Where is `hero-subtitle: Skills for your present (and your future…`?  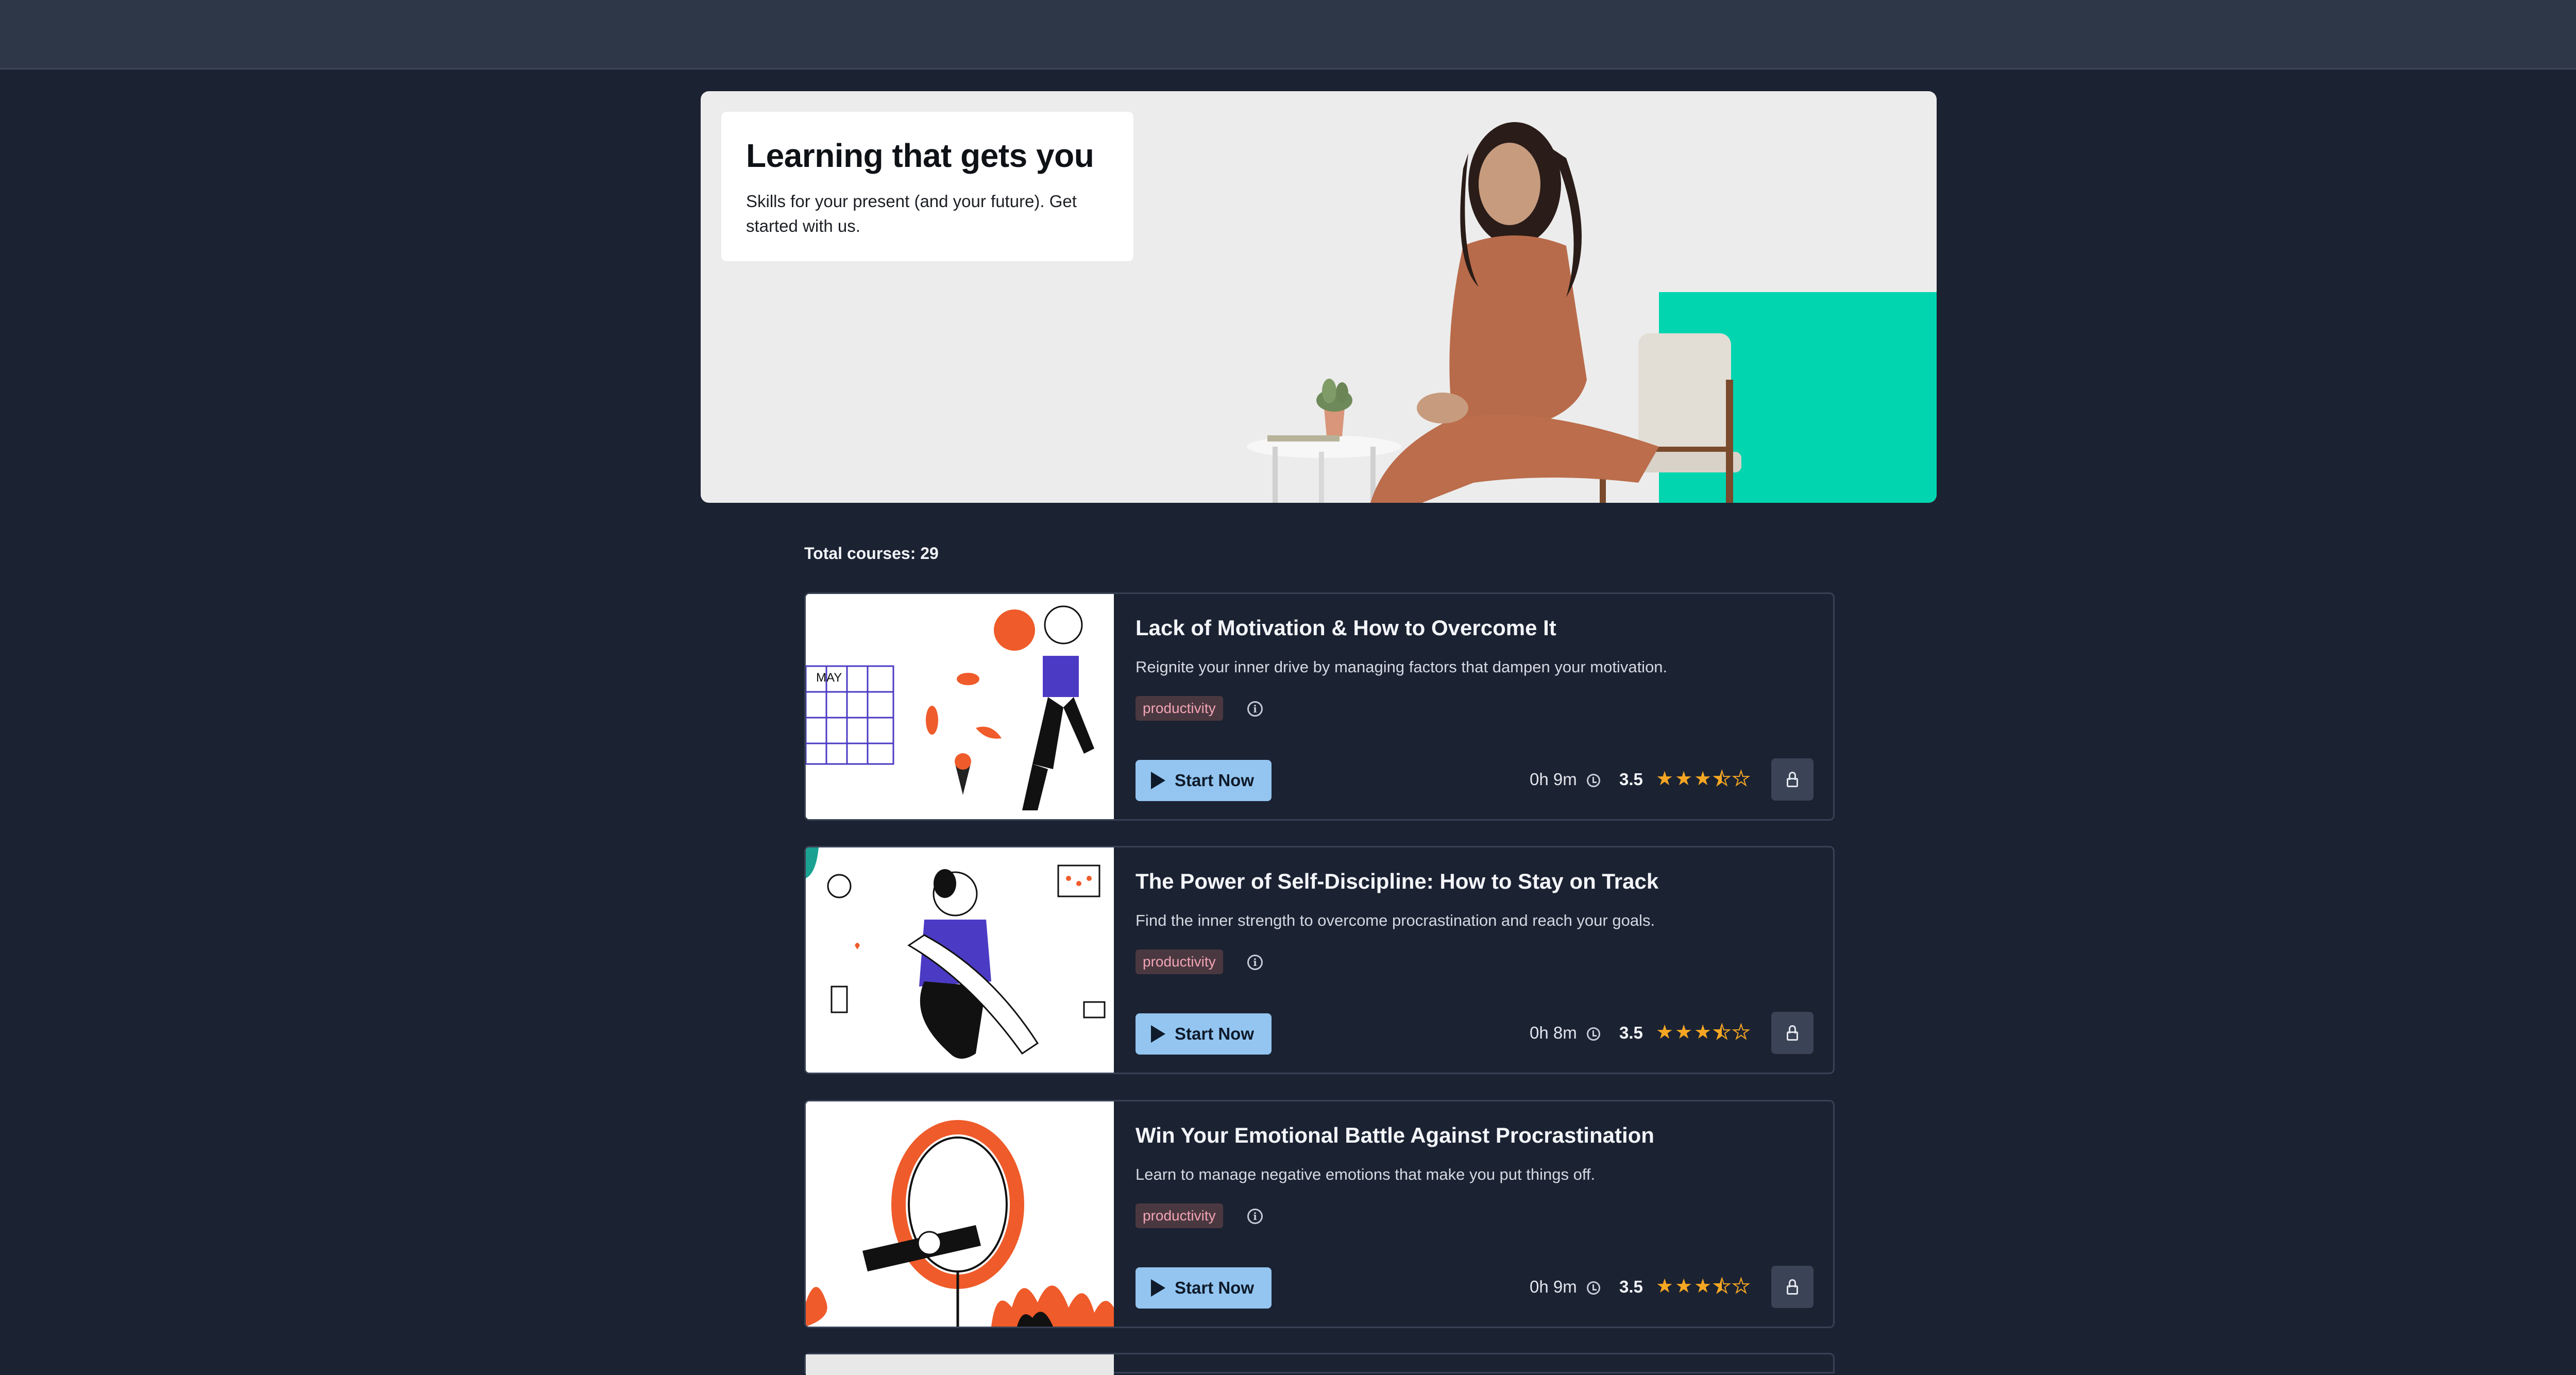
hero-subtitle: Skills for your present (and your future… is located at coordinates (911, 213).